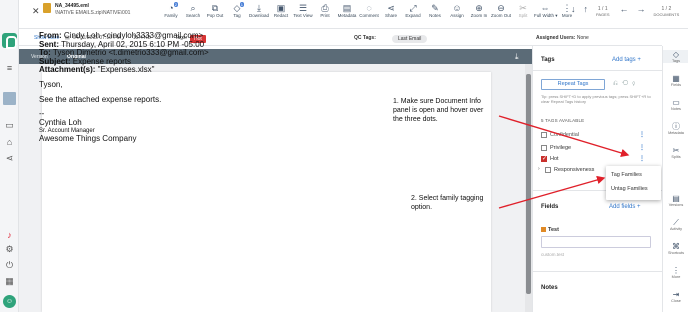 This screenshot has width=688, height=312. What do you see at coordinates (593, 148) in the screenshot?
I see `tag-row-privilege: Privilege ⋮` at bounding box center [593, 148].